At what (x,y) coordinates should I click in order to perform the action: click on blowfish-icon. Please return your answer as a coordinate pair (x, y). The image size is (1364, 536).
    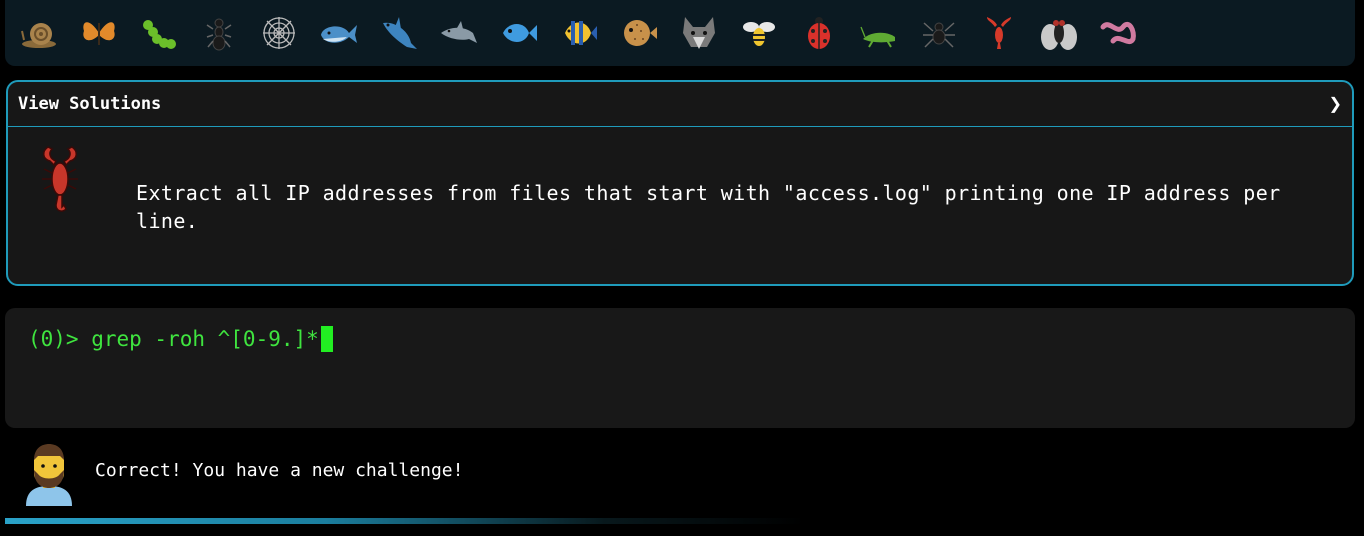
    Looking at the image, I should click on (639, 33).